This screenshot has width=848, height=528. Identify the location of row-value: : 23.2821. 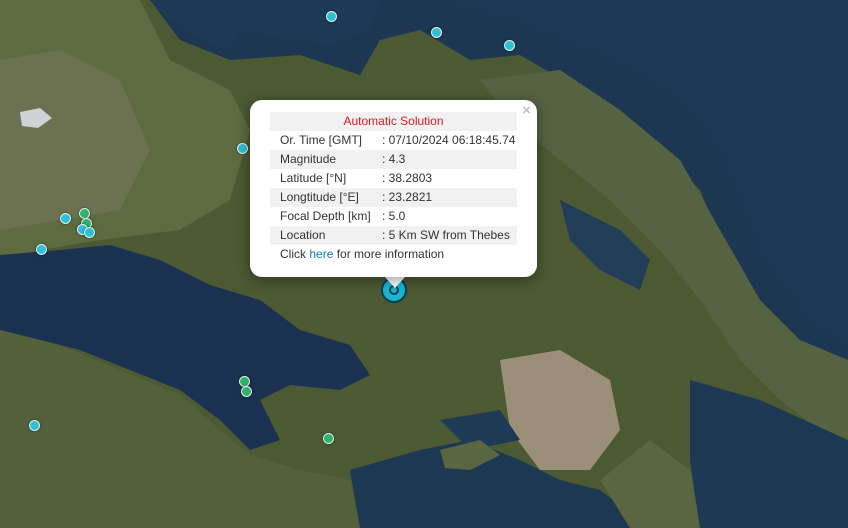
(407, 197).